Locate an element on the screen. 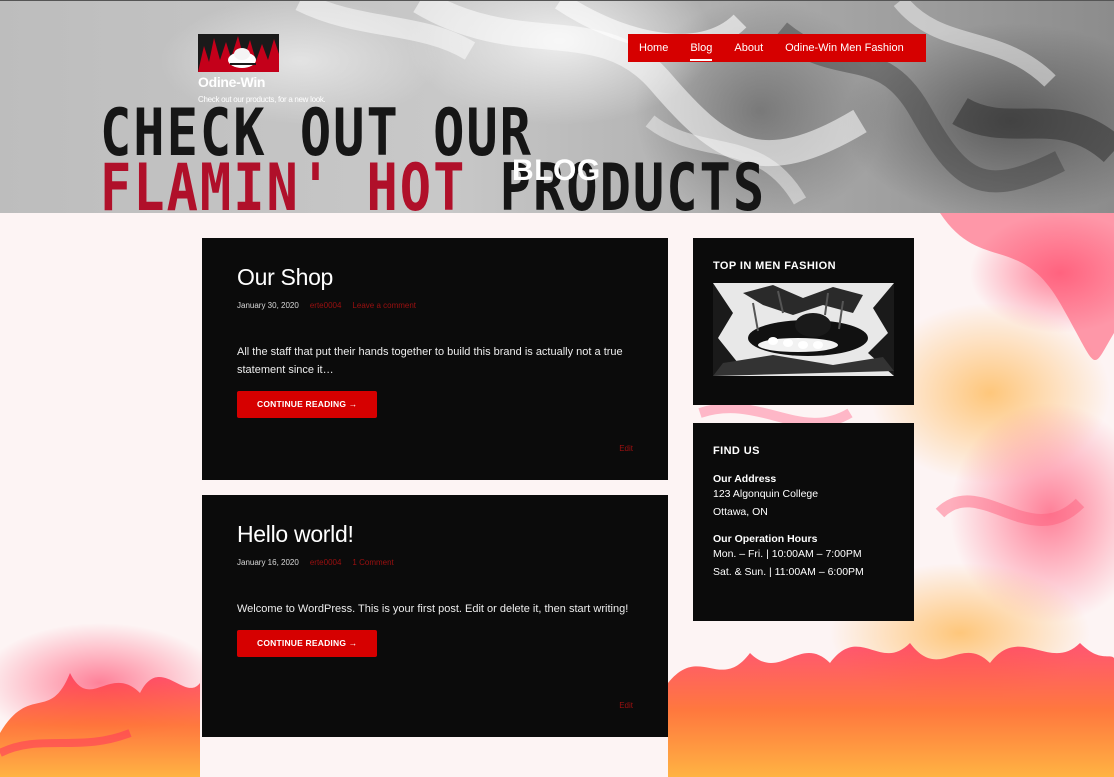 This screenshot has width=1114, height=777. fashion-artwork-icon is located at coordinates (803, 329).